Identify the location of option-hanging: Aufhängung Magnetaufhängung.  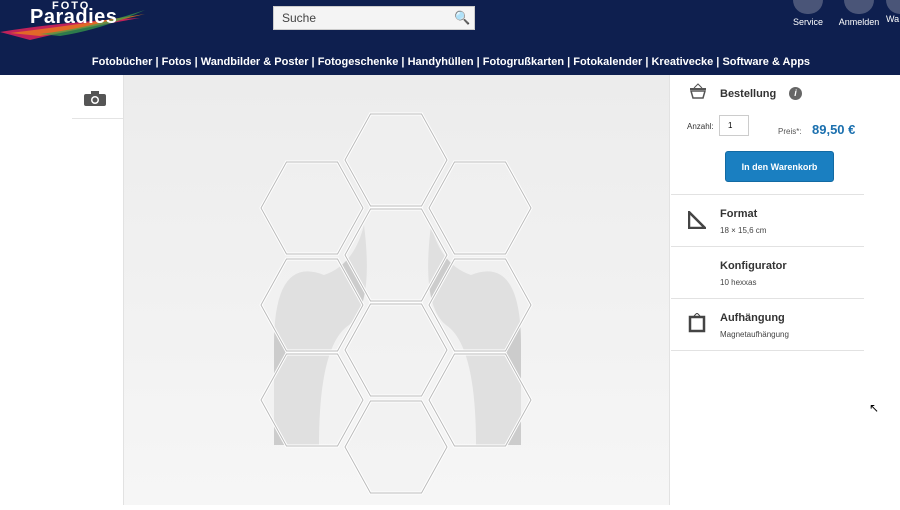
(767, 325).